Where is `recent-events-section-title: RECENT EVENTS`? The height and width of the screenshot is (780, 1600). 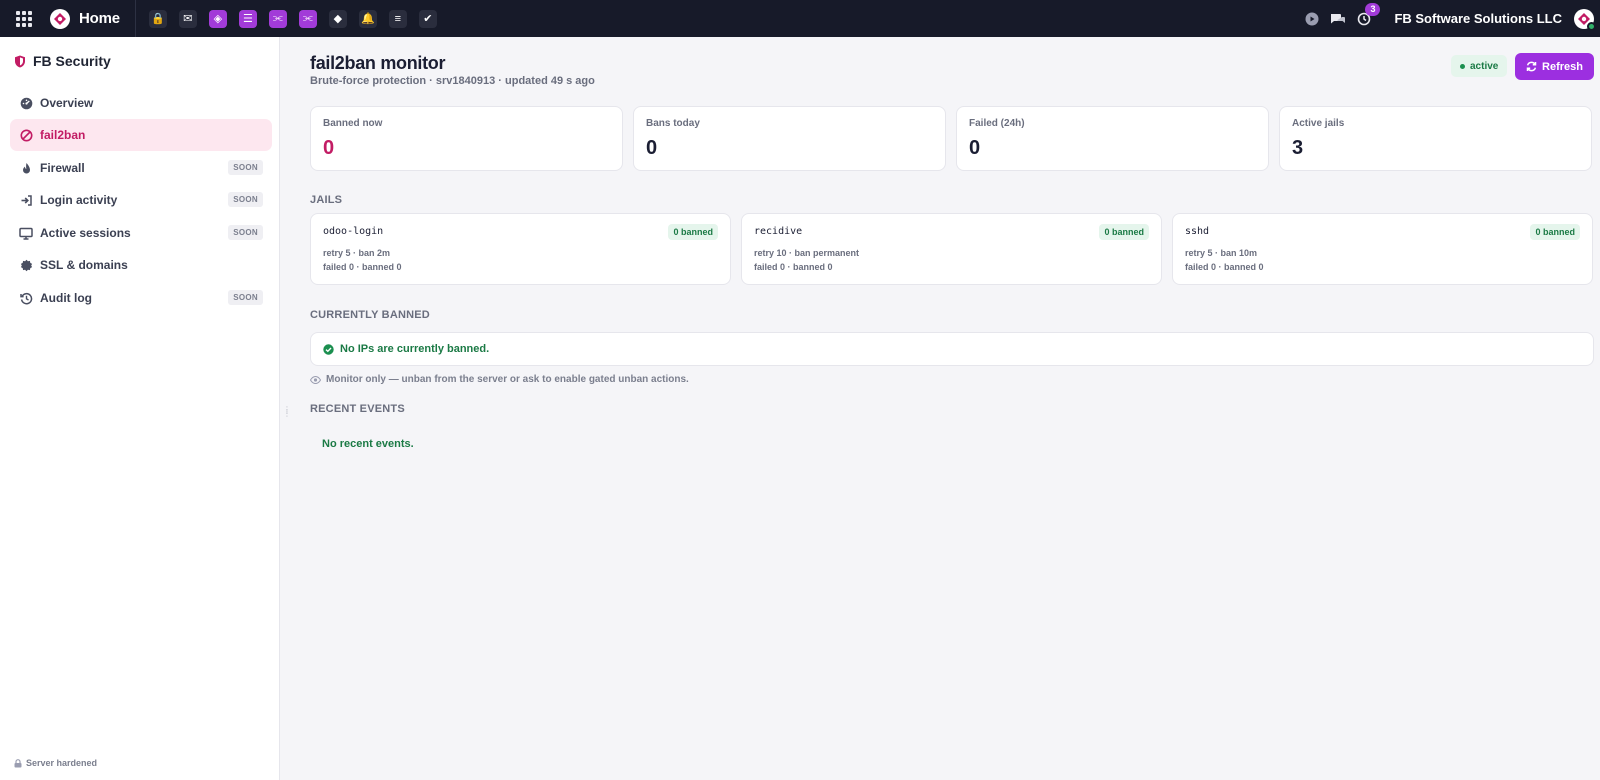 recent-events-section-title: RECENT EVENTS is located at coordinates (357, 409).